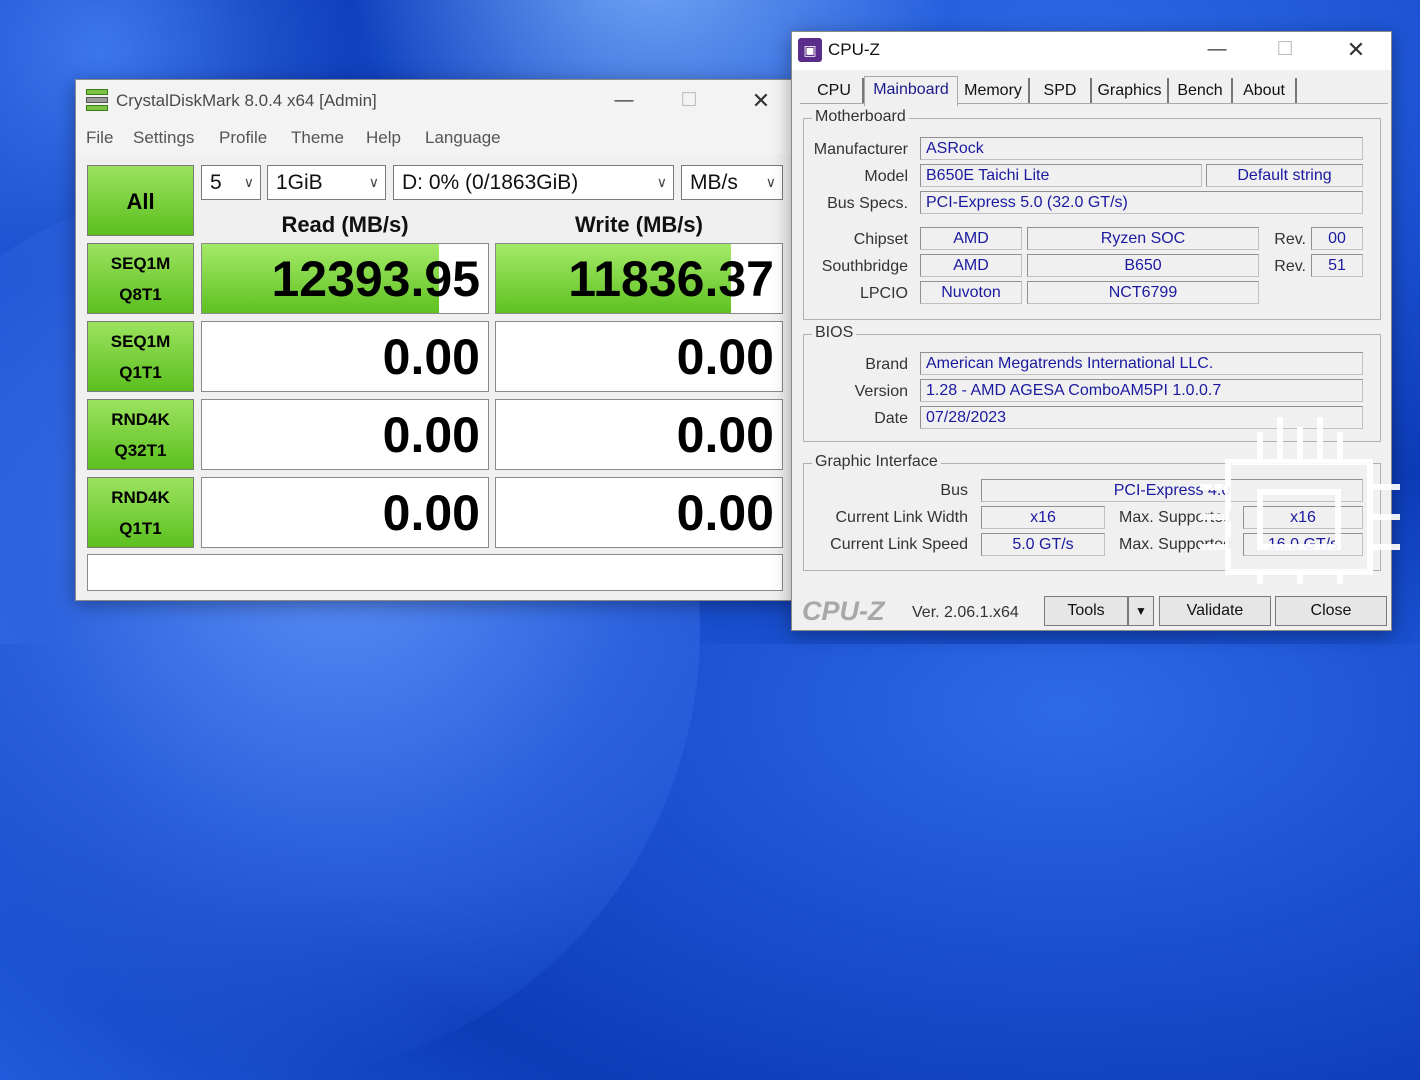 This screenshot has height=1080, width=1420. Describe the element at coordinates (326, 182) in the screenshot. I see `size-select: 1GiB ∨` at that location.